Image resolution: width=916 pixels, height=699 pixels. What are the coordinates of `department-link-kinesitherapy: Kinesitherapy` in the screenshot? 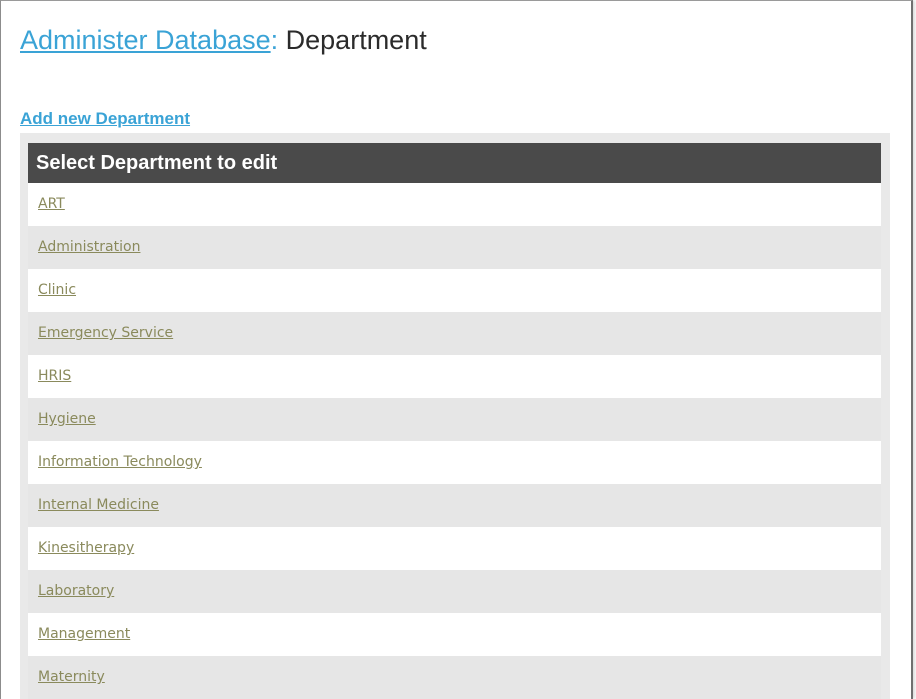 It's located at (86, 548).